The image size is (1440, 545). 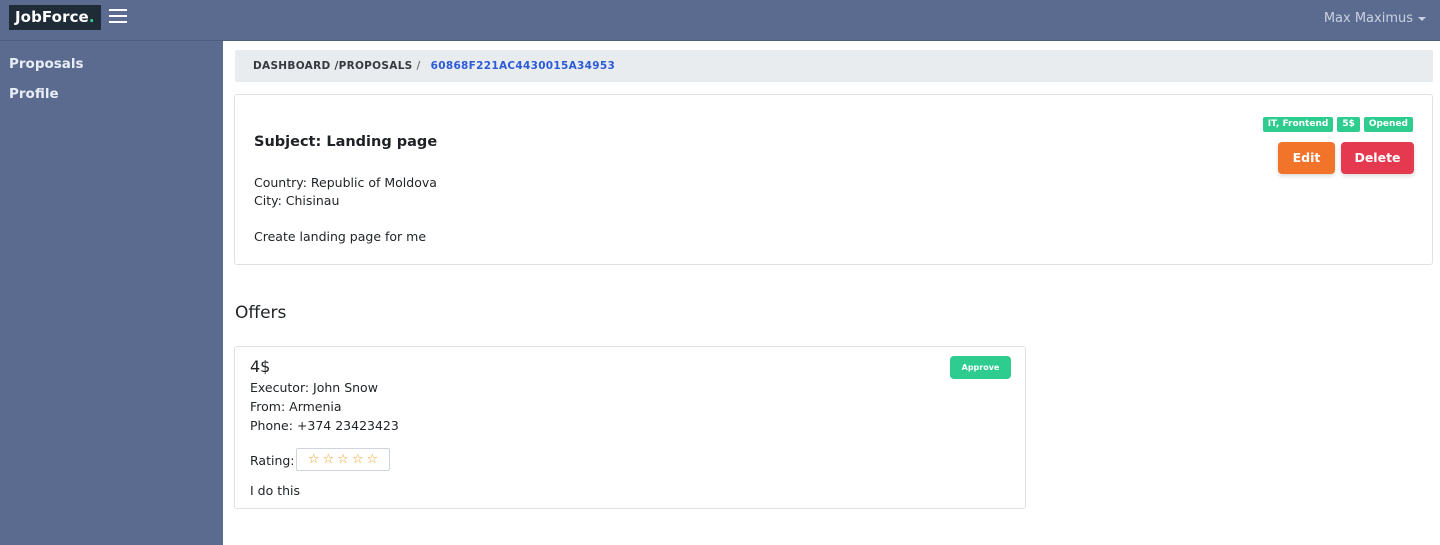 I want to click on edit-button: Edit, so click(x=1306, y=158).